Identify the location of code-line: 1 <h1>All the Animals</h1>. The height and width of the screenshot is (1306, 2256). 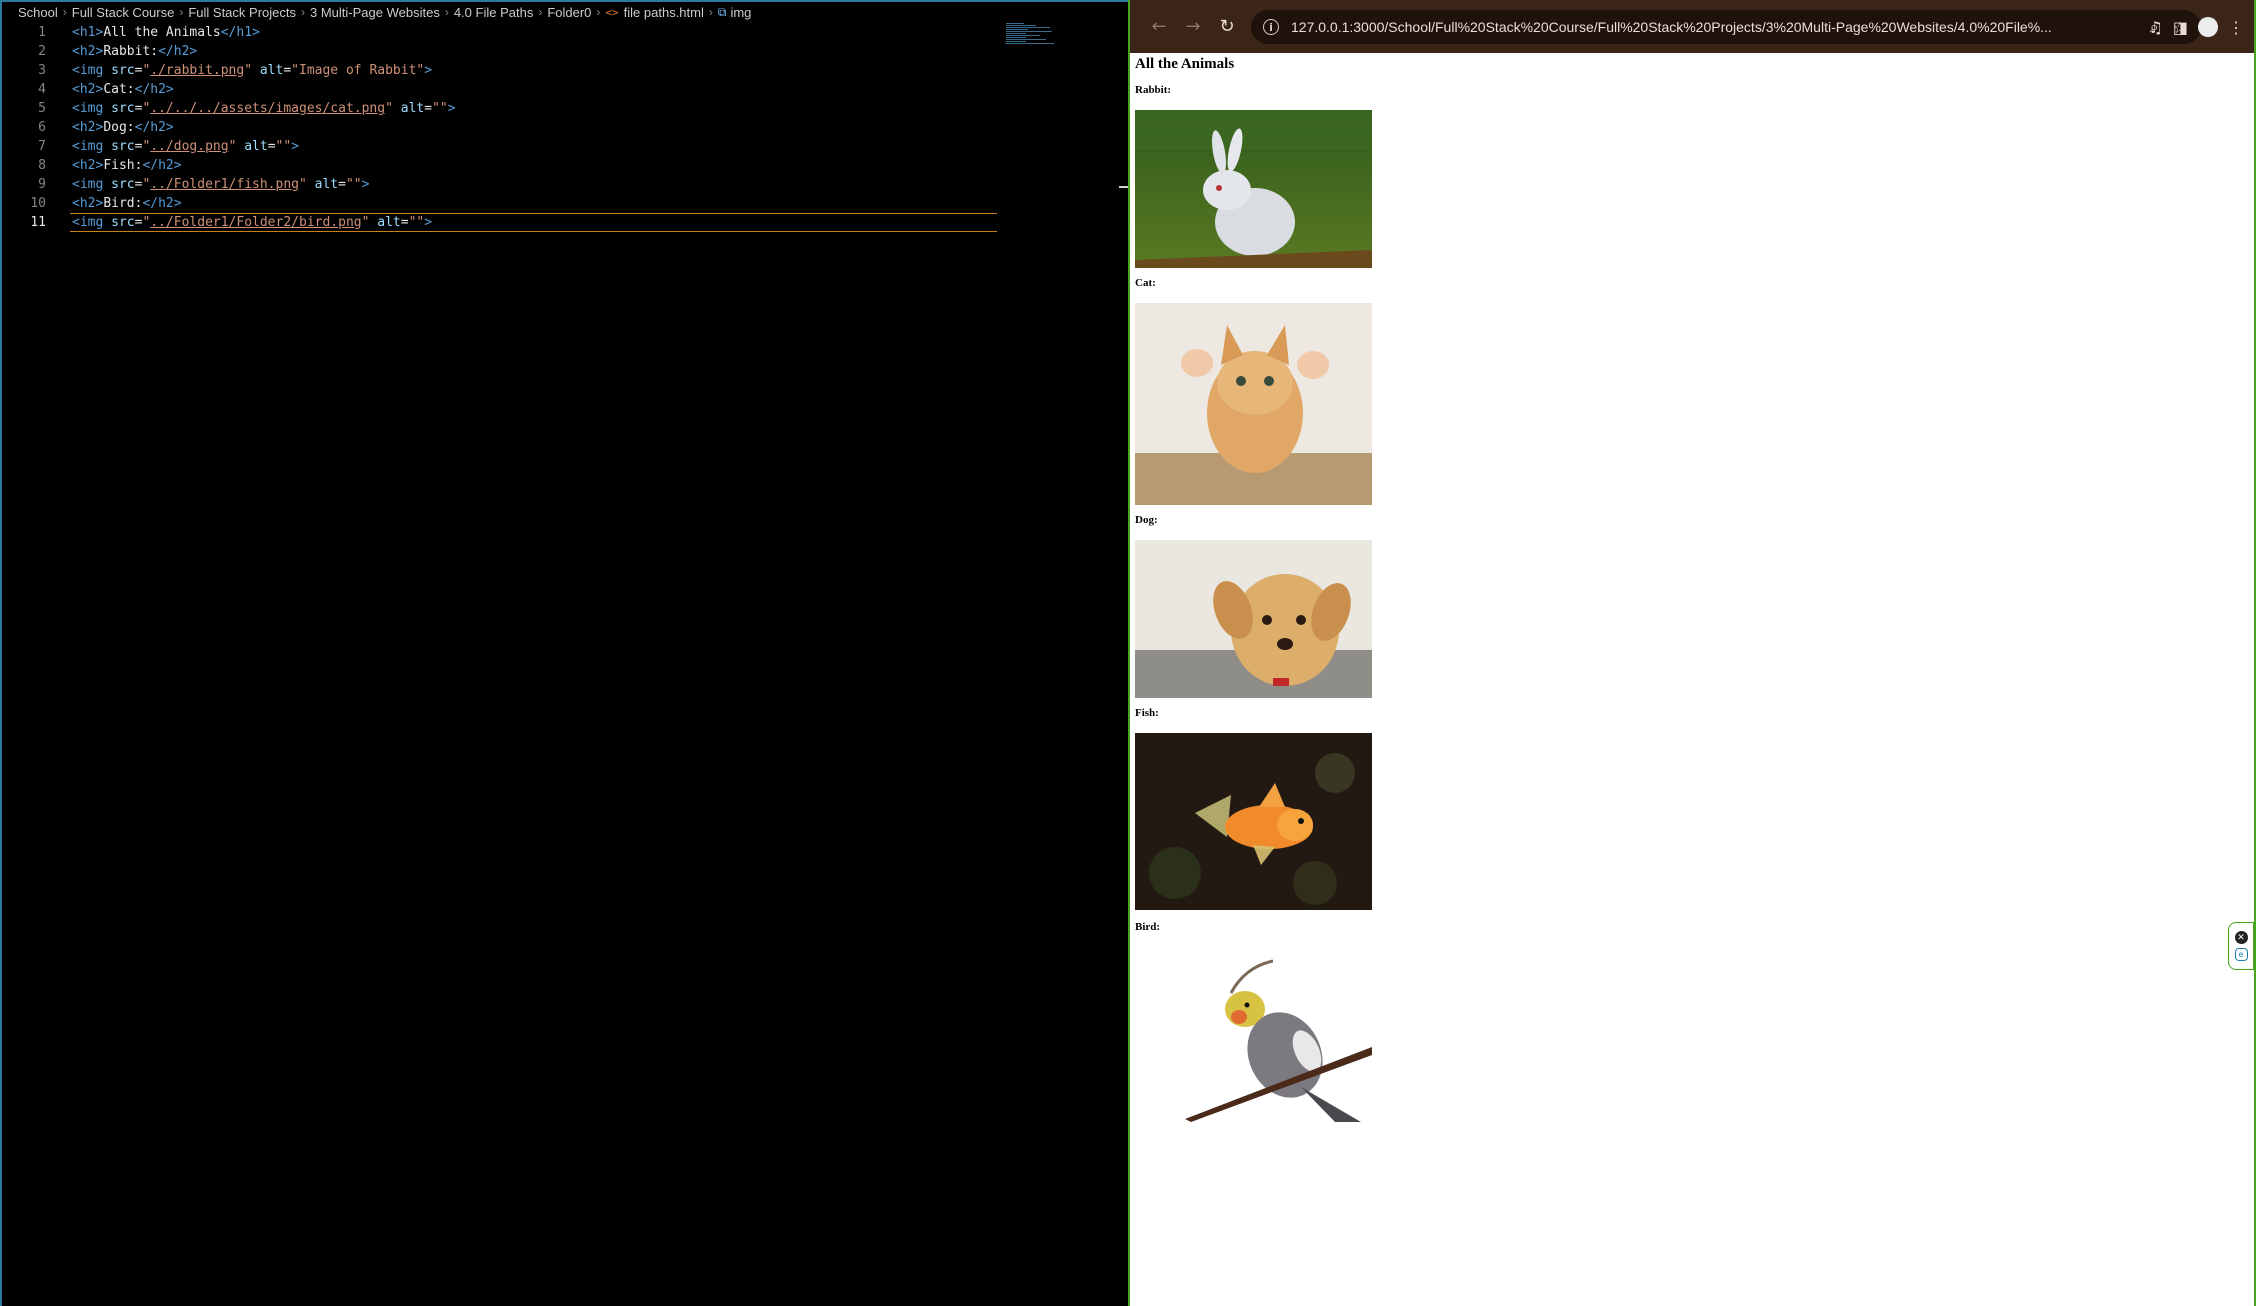
(502, 32).